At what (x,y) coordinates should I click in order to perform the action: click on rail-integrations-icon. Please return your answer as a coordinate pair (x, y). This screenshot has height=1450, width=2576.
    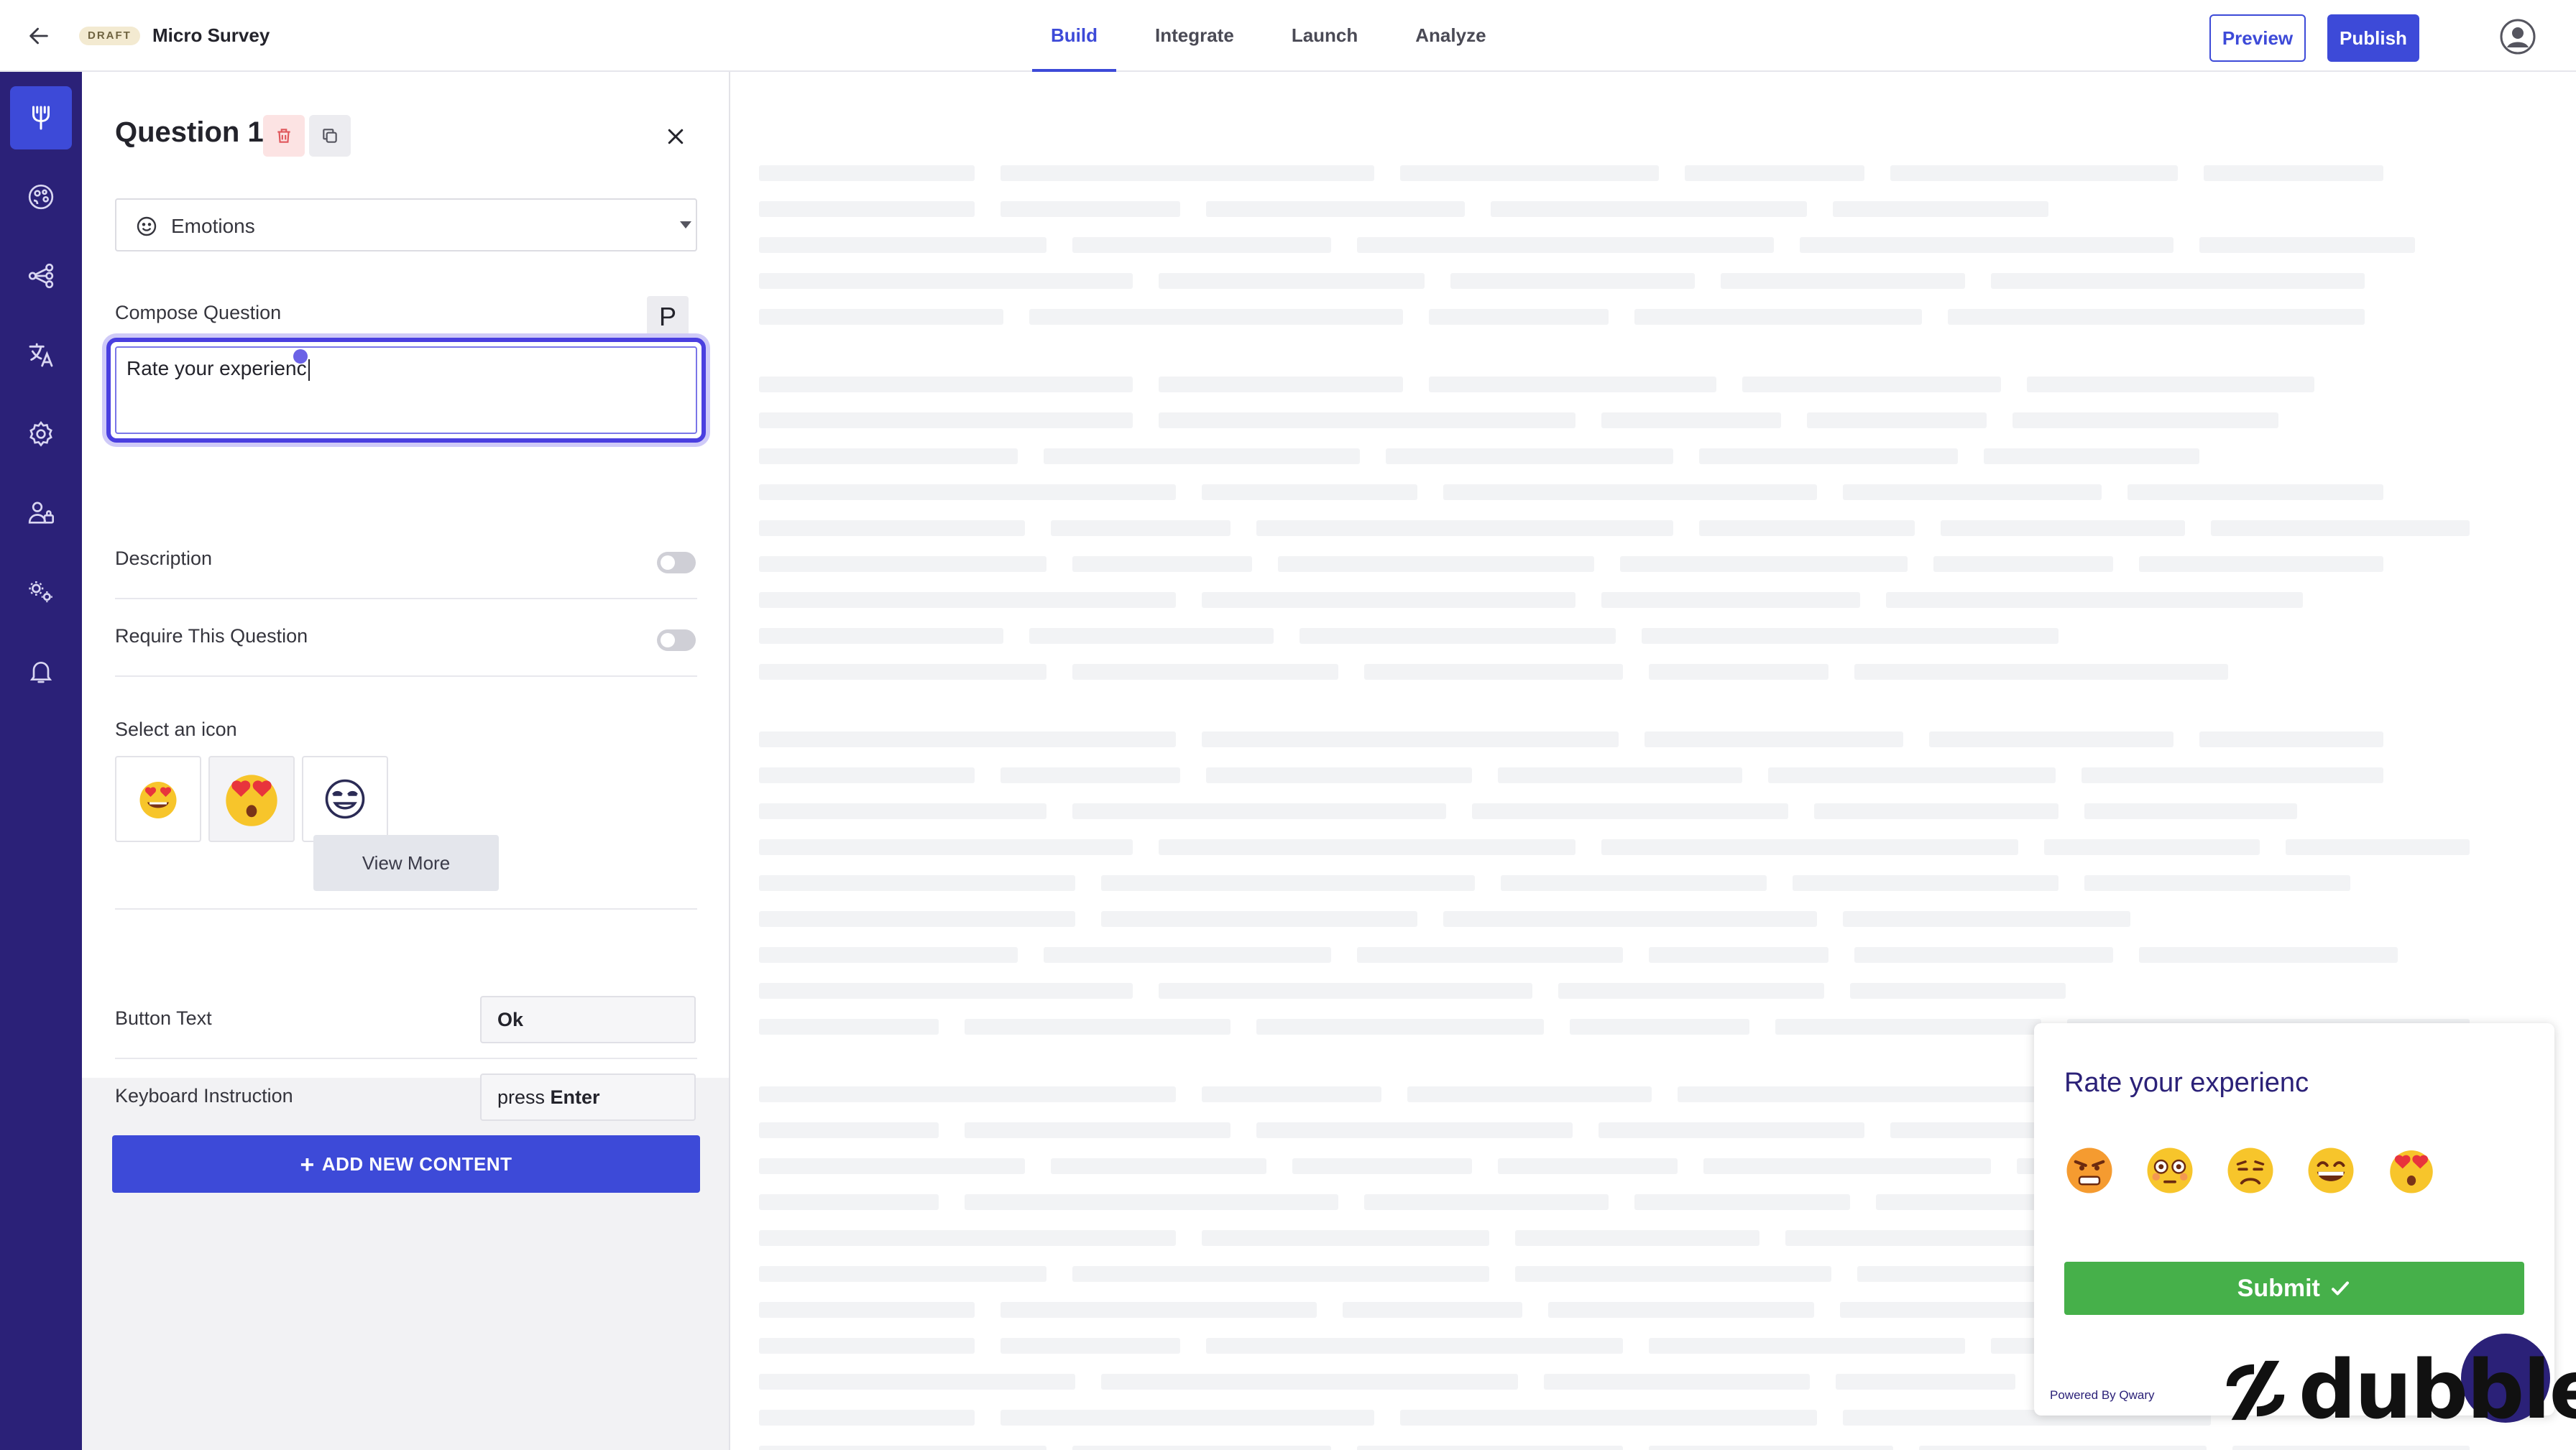
    Looking at the image, I should click on (41, 592).